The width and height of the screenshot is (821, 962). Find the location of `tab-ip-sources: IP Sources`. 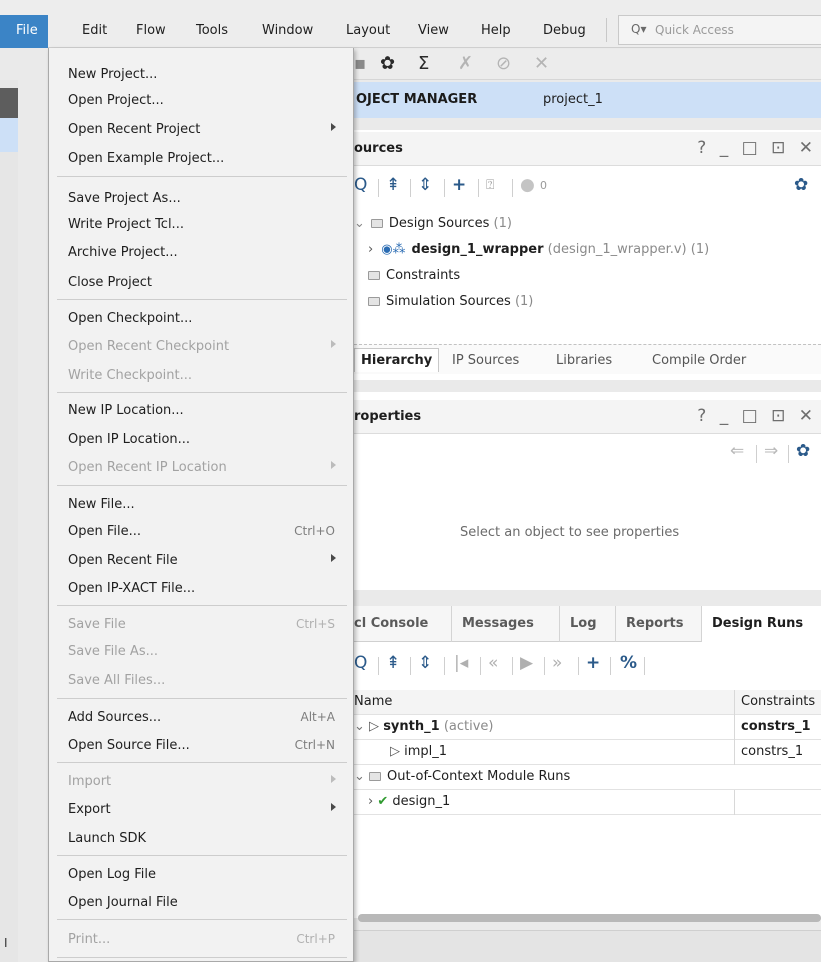

tab-ip-sources: IP Sources is located at coordinates (485, 360).